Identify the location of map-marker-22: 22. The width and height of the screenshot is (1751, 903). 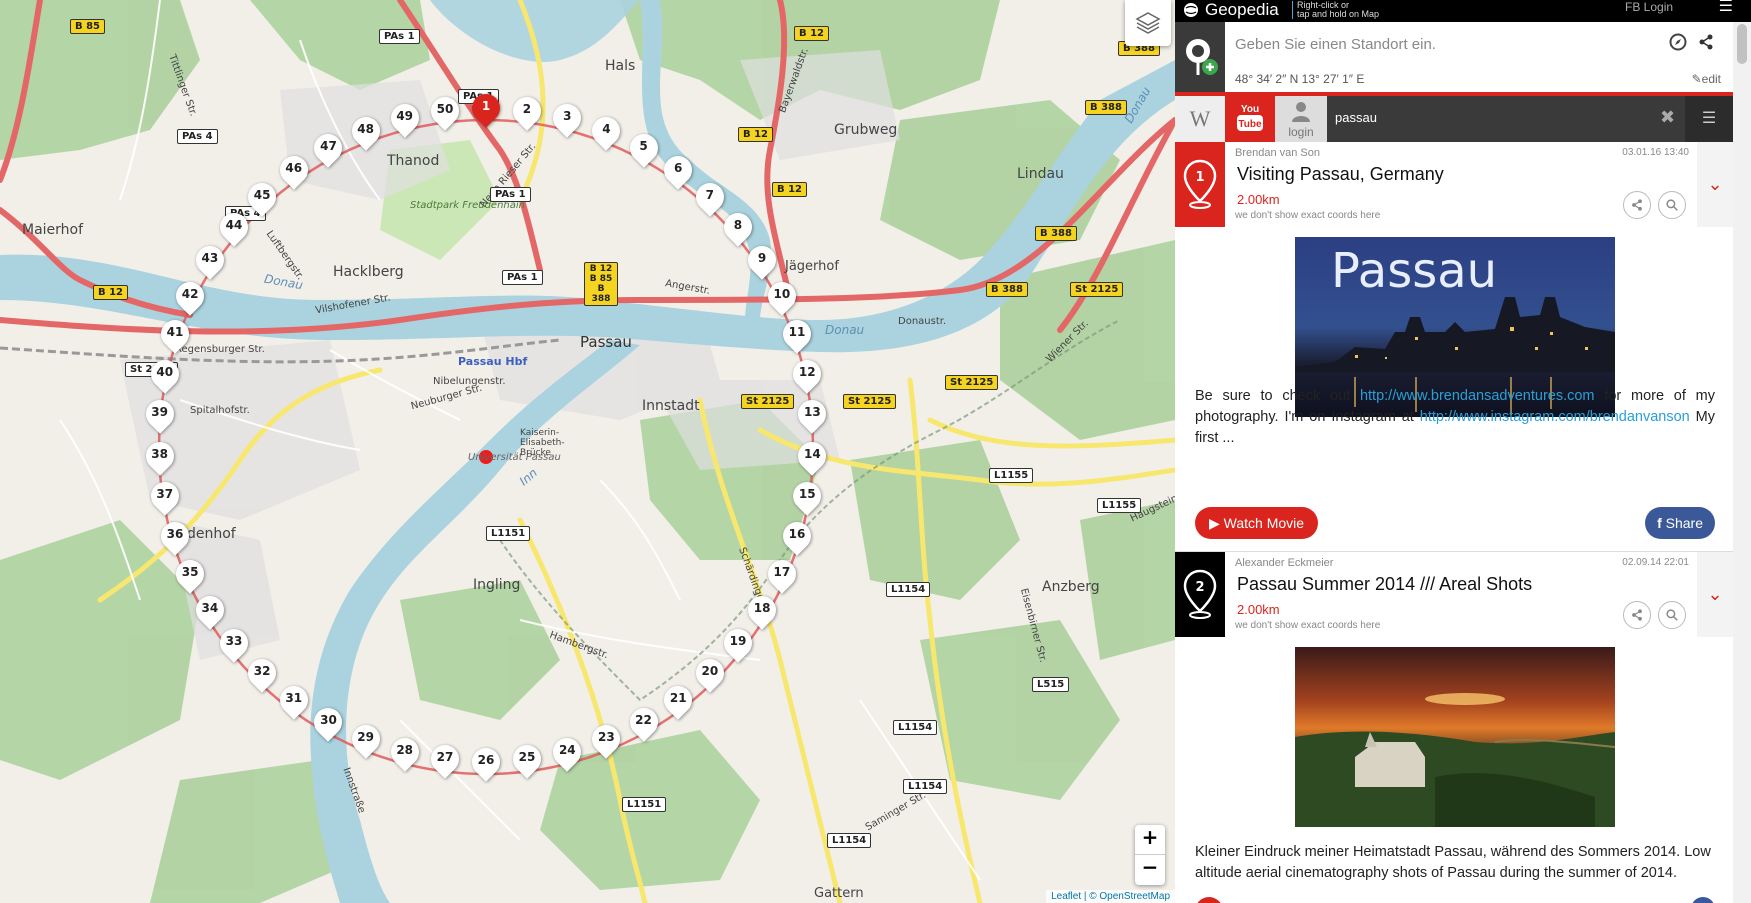
(643, 722).